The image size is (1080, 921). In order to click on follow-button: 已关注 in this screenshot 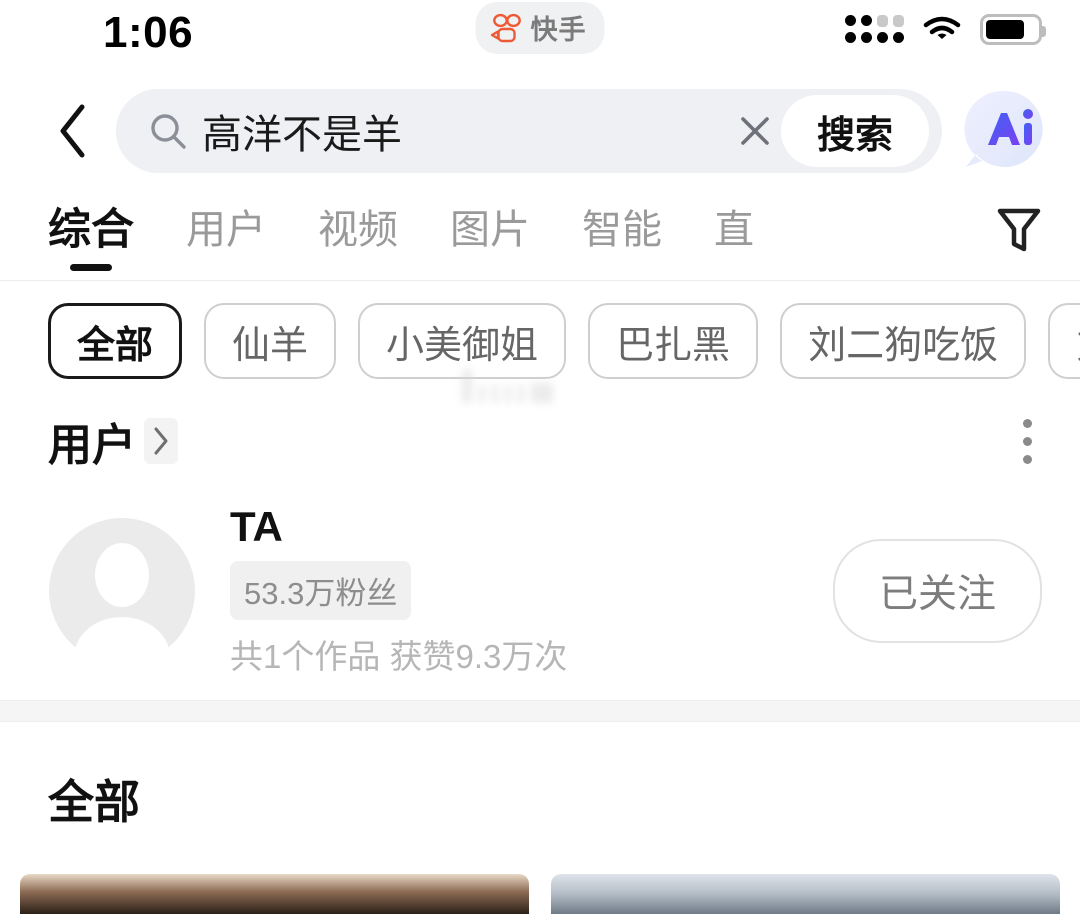, I will do `click(937, 590)`.